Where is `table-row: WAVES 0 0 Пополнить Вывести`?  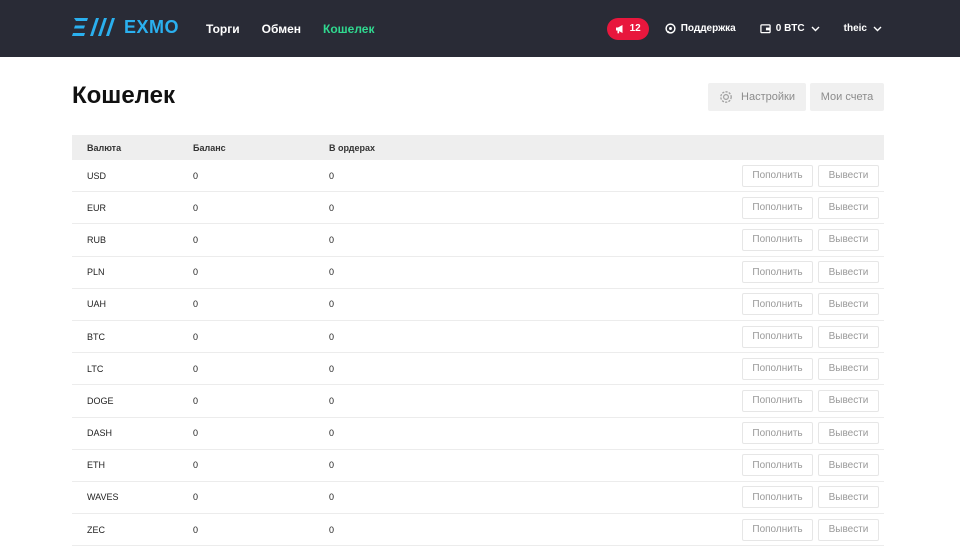 table-row: WAVES 0 0 Пополнить Вывести is located at coordinates (478, 498).